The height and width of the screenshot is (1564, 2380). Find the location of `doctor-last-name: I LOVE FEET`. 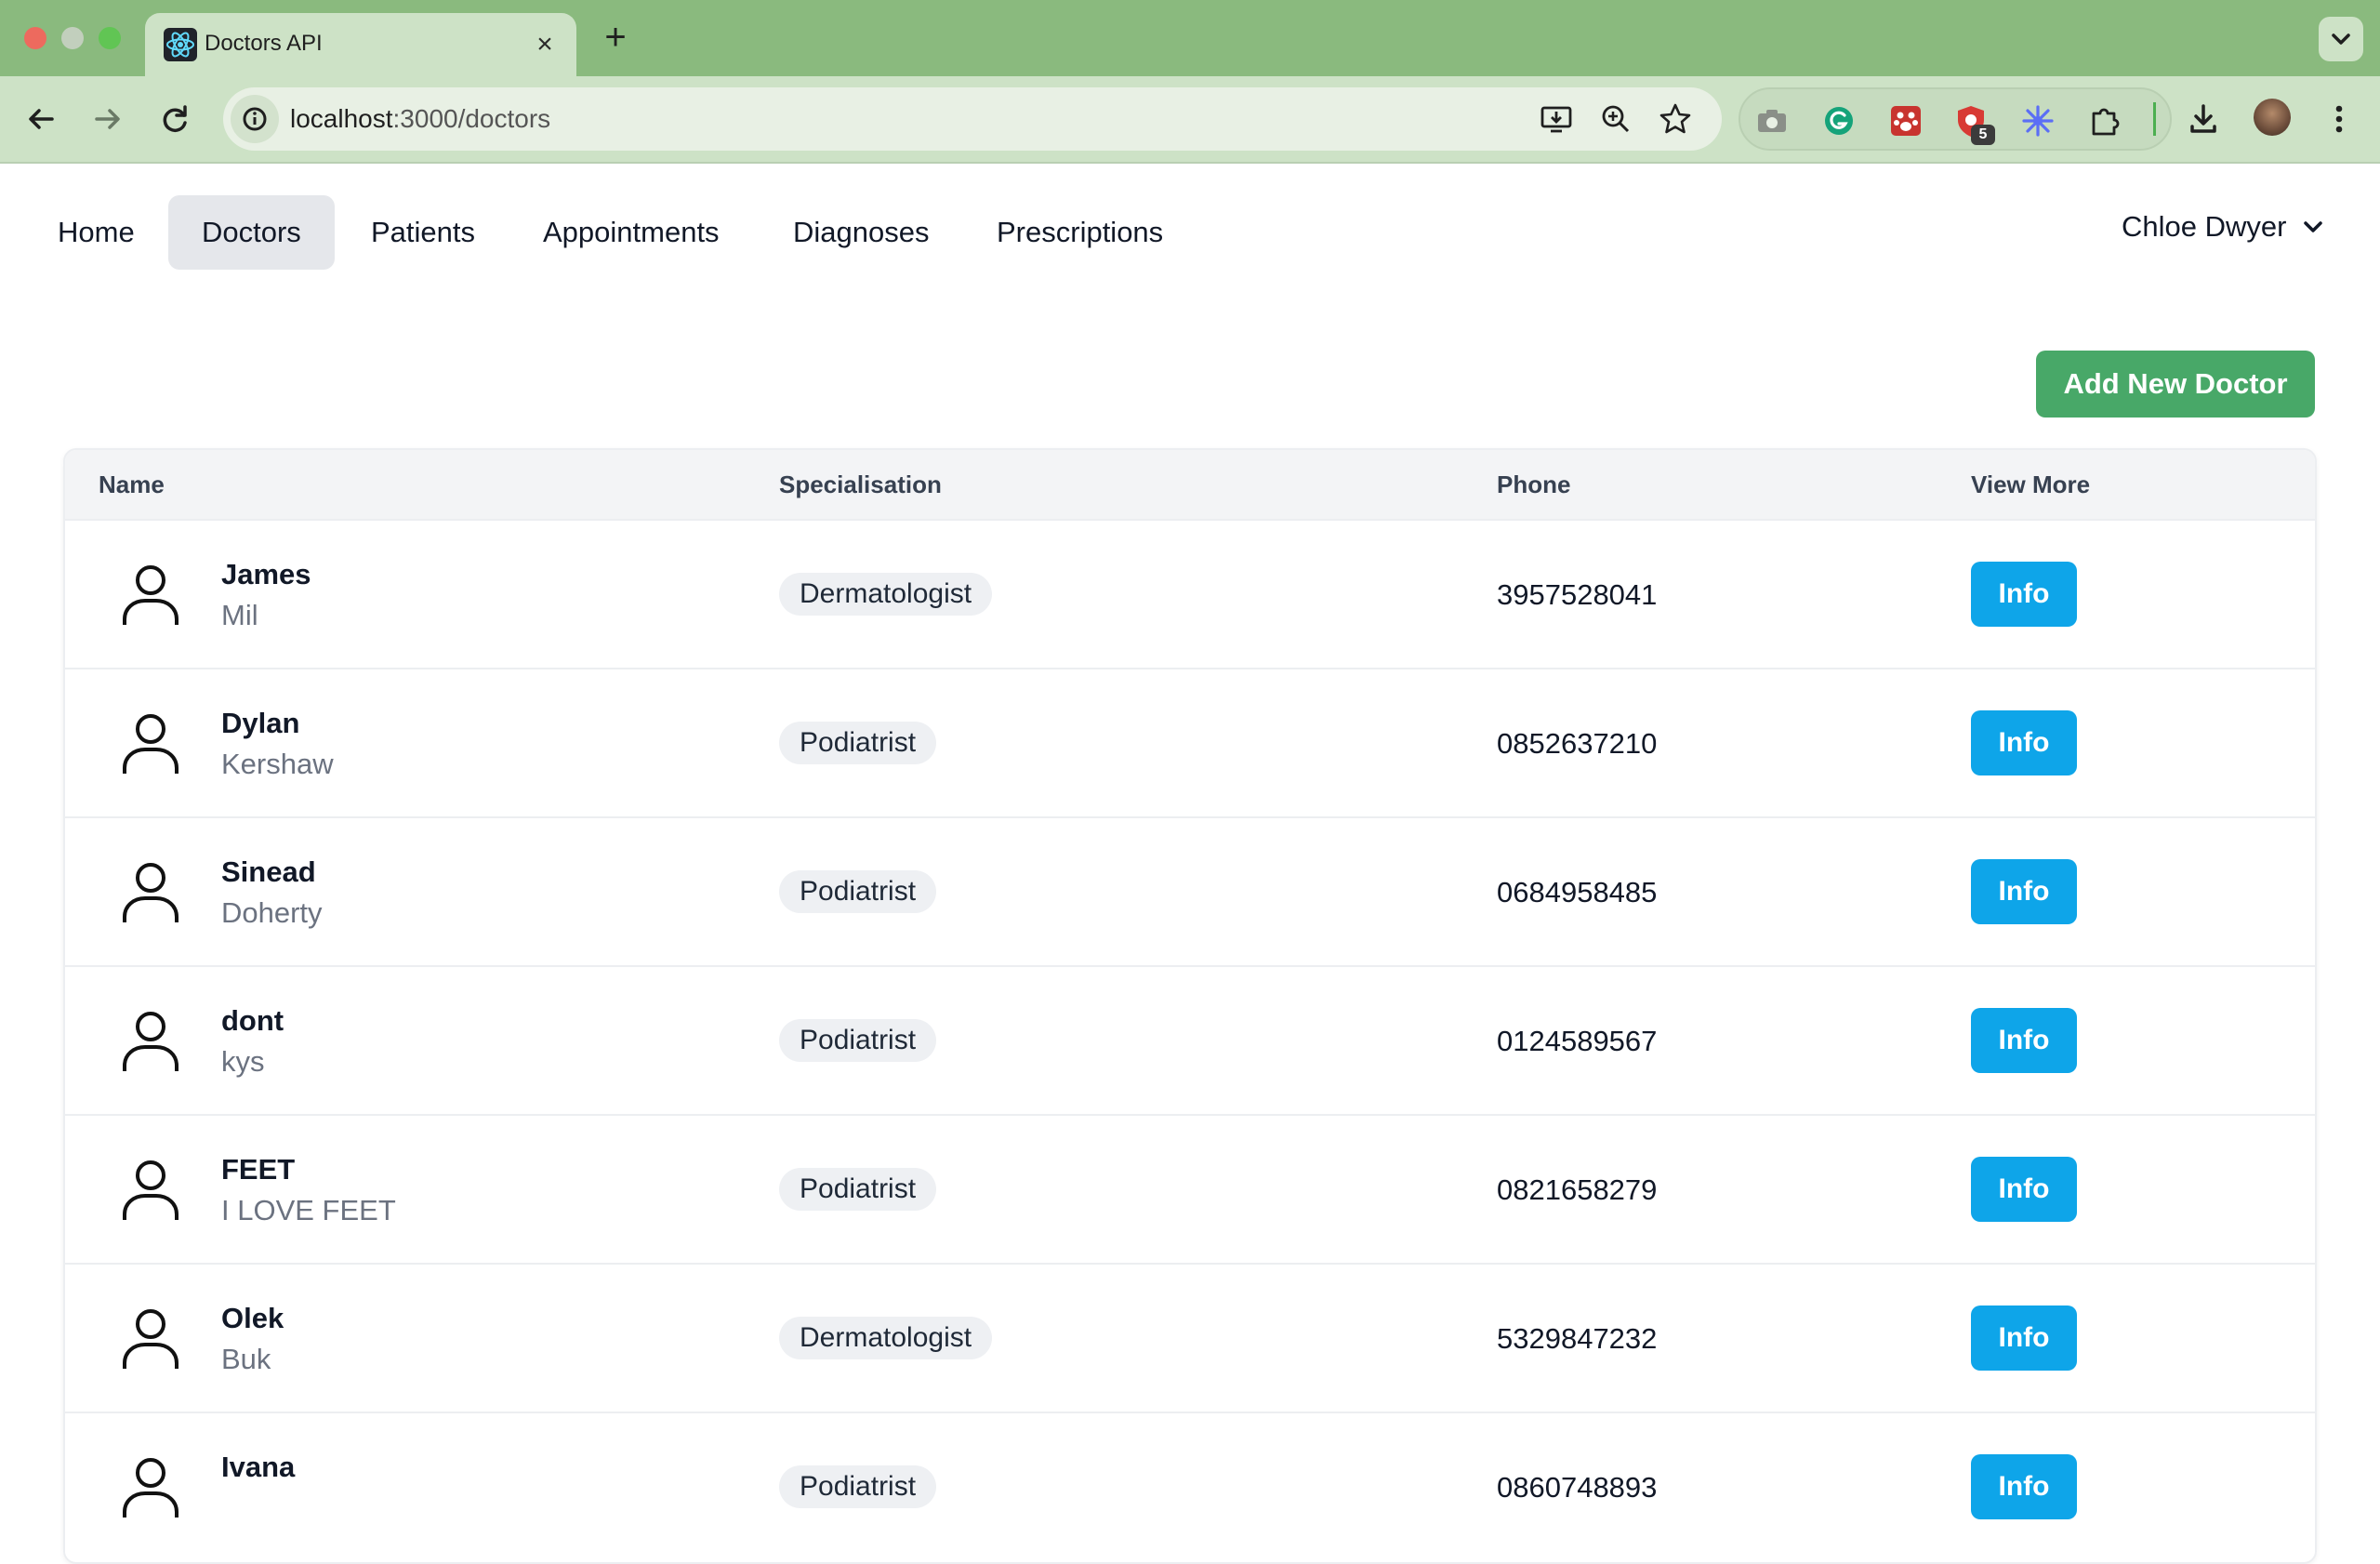

doctor-last-name: I LOVE FEET is located at coordinates (308, 1210).